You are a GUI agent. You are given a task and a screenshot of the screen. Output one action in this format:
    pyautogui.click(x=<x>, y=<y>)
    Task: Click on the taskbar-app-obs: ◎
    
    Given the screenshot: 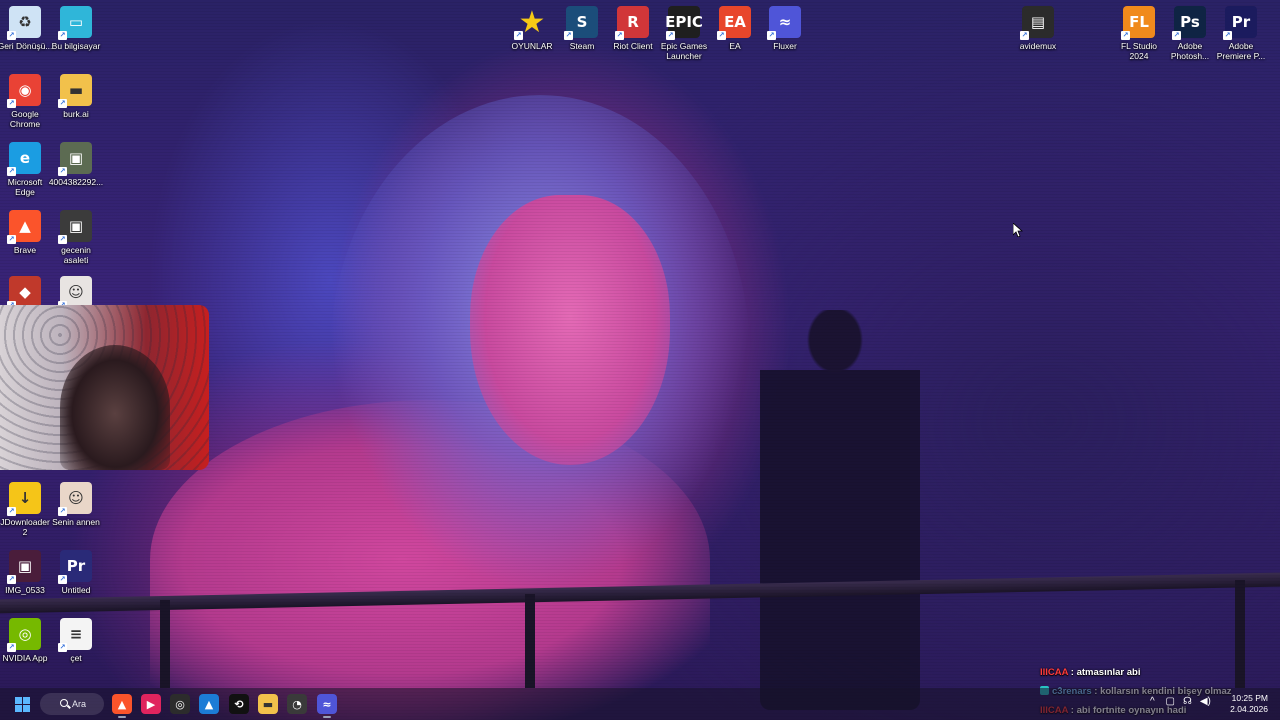 What is the action you would take?
    pyautogui.click(x=180, y=704)
    